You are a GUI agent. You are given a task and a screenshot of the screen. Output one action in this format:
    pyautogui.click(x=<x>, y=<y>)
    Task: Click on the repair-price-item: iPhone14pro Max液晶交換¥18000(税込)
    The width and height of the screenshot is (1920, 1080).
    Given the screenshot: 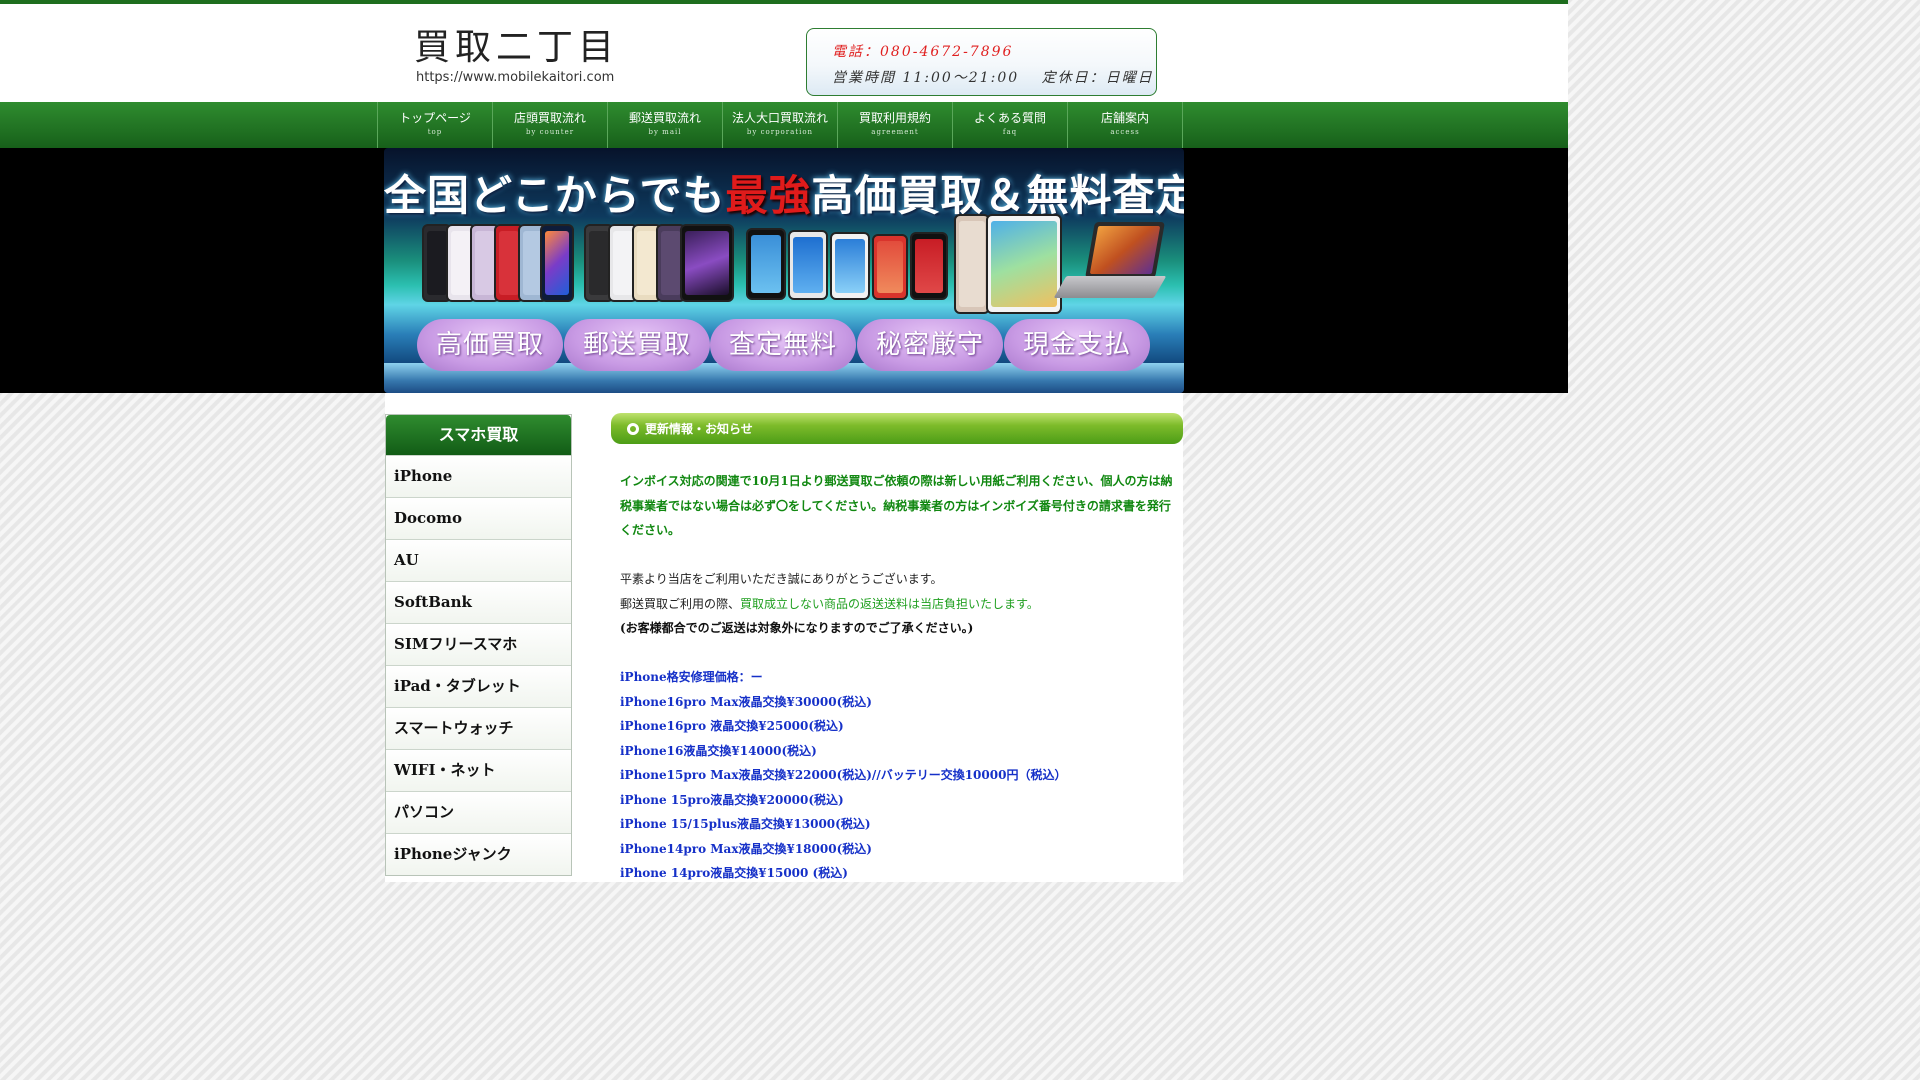 What is the action you would take?
    pyautogui.click(x=746, y=848)
    